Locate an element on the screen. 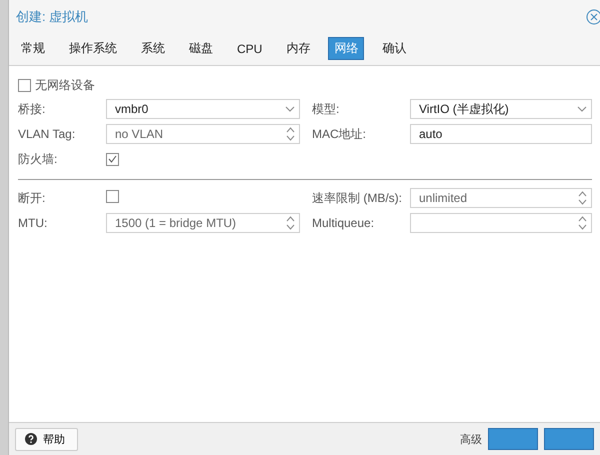 The height and width of the screenshot is (455, 600). dropdown-field: vmbr0 is located at coordinates (203, 109).